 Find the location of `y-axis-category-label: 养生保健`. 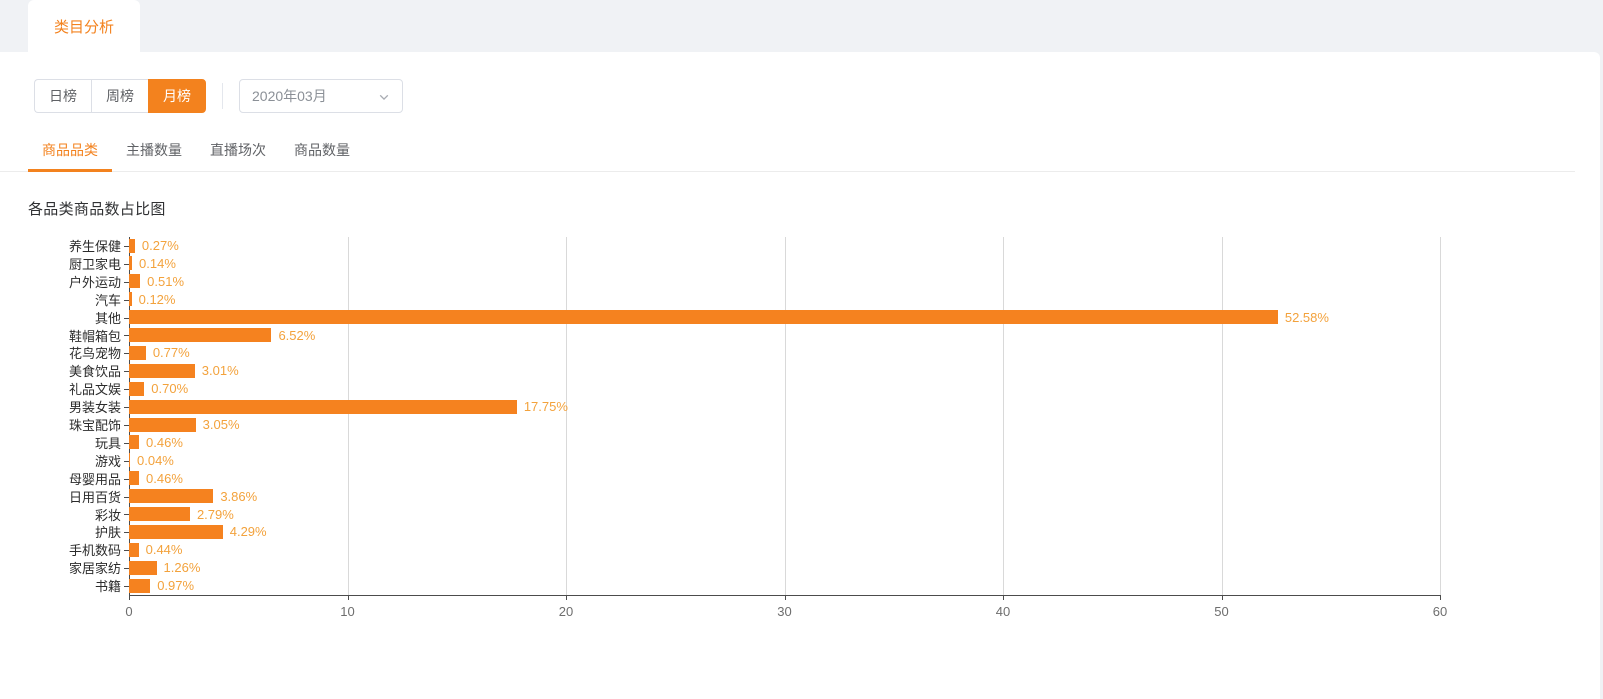

y-axis-category-label: 养生保健 is located at coordinates (94, 247).